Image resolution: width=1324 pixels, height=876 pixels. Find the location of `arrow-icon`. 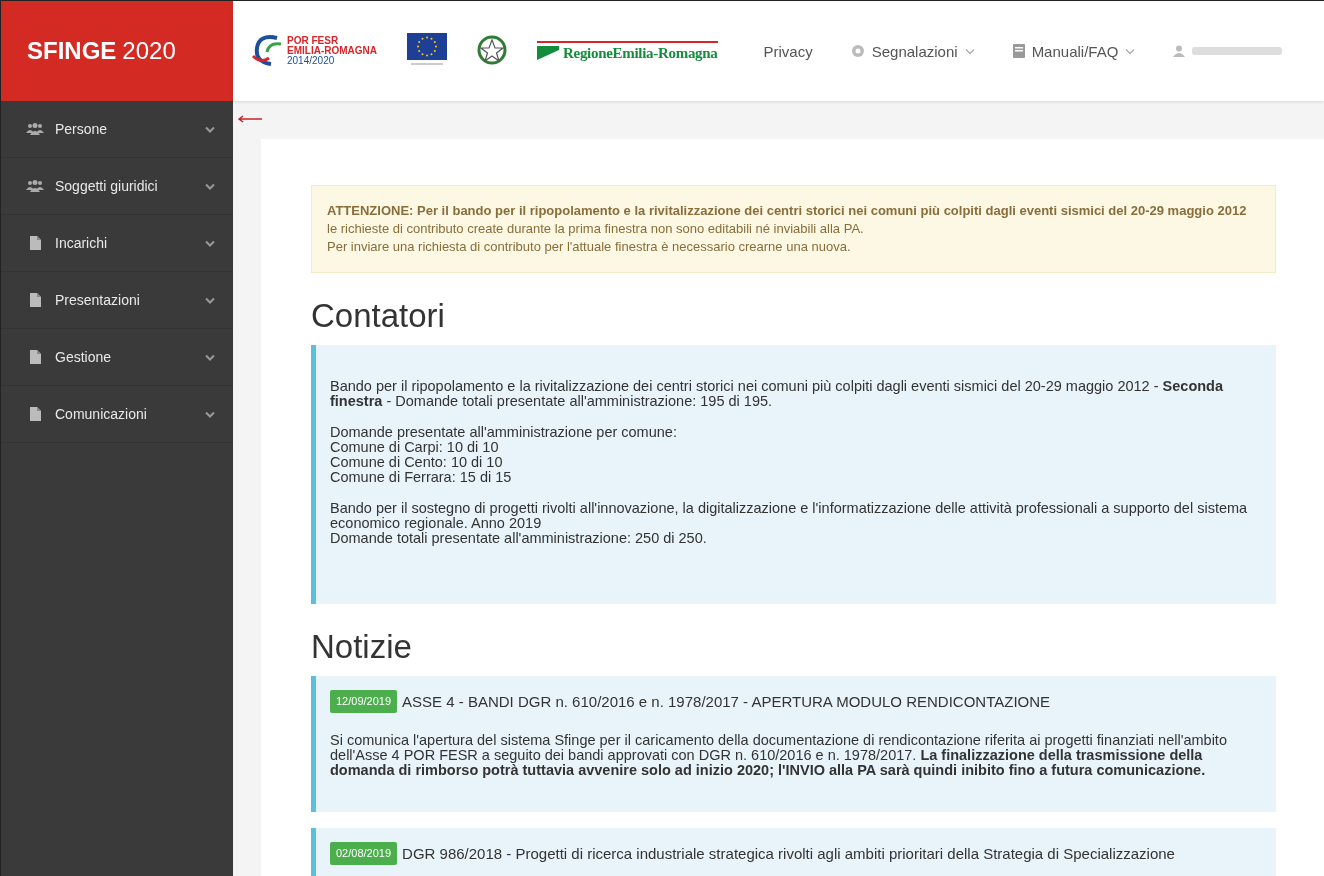

arrow-icon is located at coordinates (250, 119).